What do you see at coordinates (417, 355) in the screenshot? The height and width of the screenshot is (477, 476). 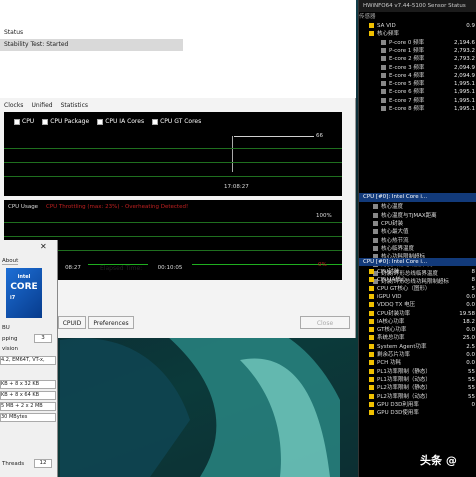 I see `sensor-row: 剩余芯片功率 0.0` at bounding box center [417, 355].